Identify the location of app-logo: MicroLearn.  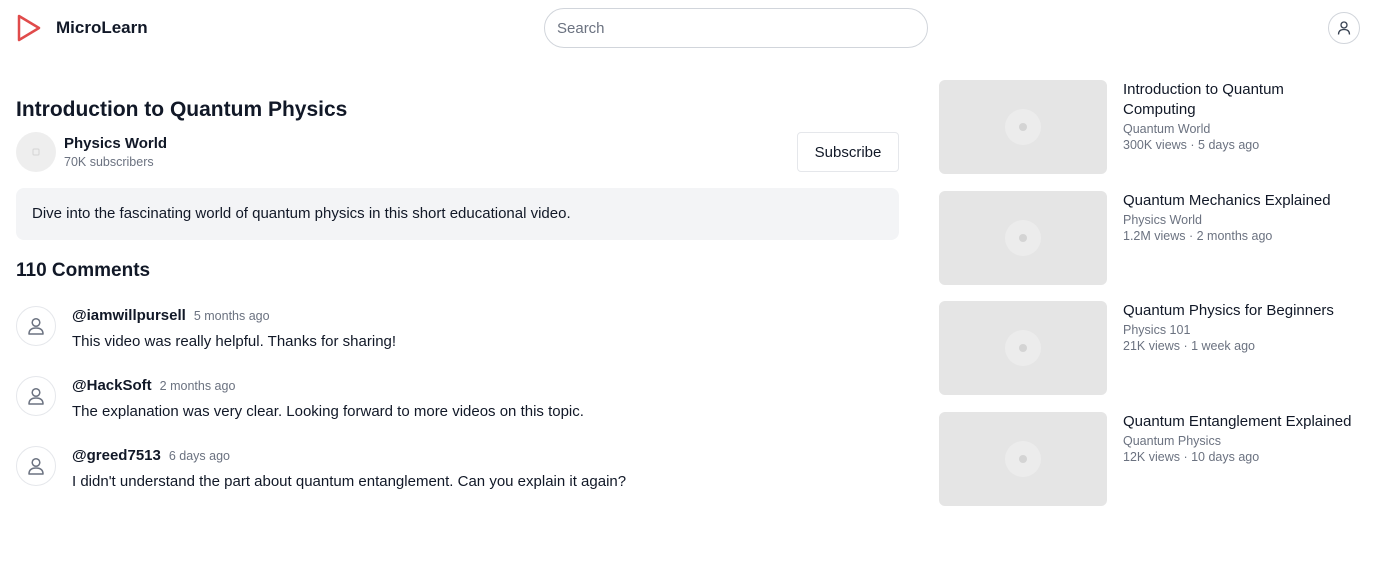
(82, 28).